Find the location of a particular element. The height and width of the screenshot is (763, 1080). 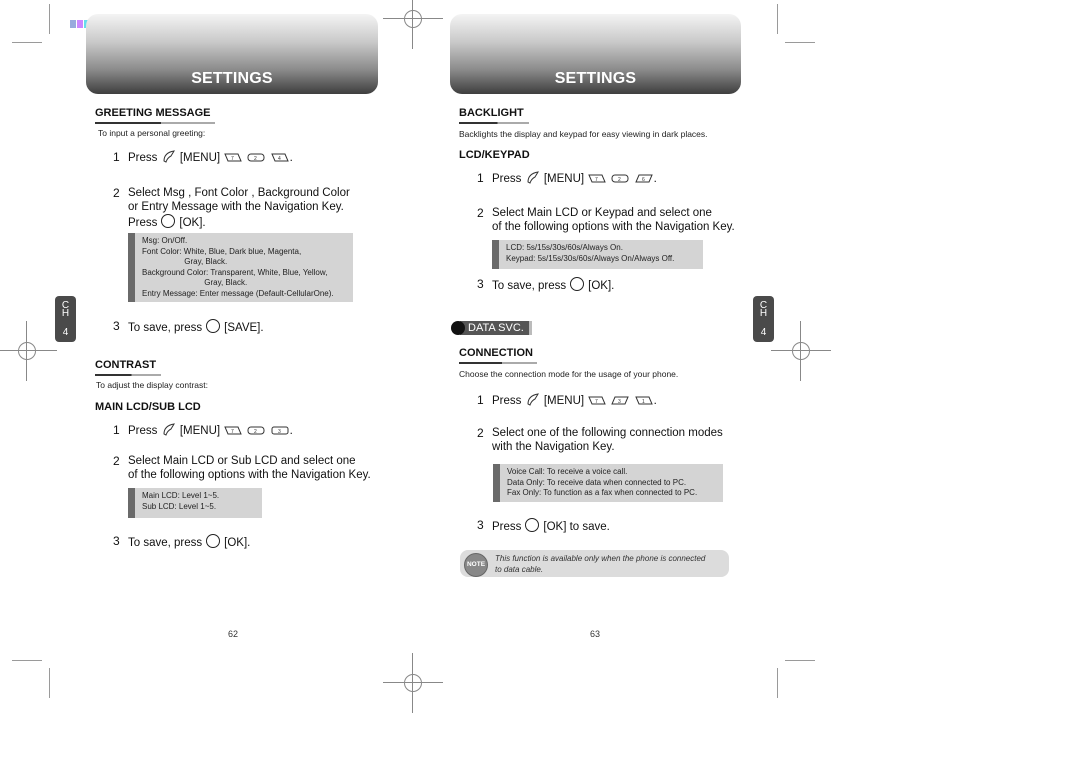

contrast-step-1: 1 Press [MENU] 7 2 3. is located at coordinates (203, 430).